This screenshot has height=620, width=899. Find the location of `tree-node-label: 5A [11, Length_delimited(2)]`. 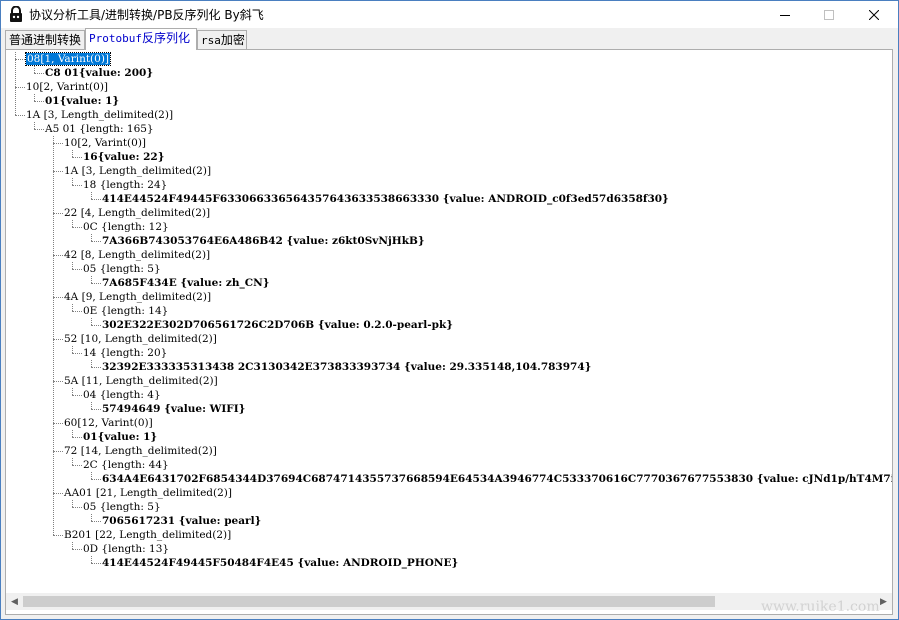

tree-node-label: 5A [11, Length_delimited(2)] is located at coordinates (141, 381).